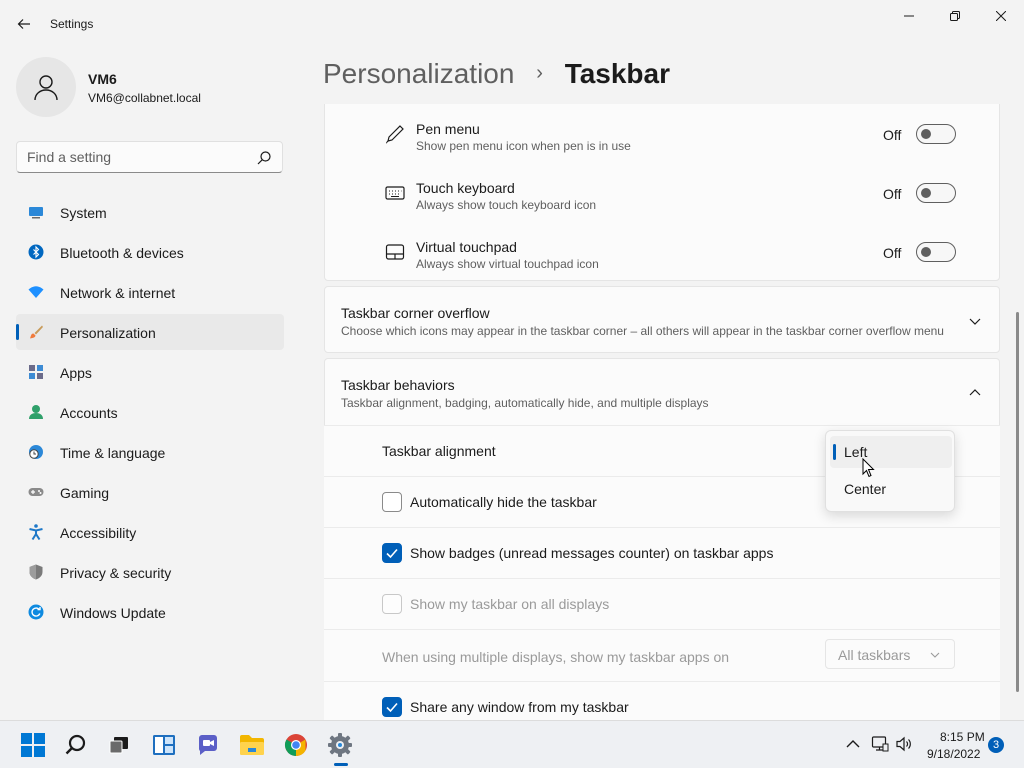 The width and height of the screenshot is (1024, 768). I want to click on user-profile: VM6 VM6@collabnet.local, so click(151, 87).